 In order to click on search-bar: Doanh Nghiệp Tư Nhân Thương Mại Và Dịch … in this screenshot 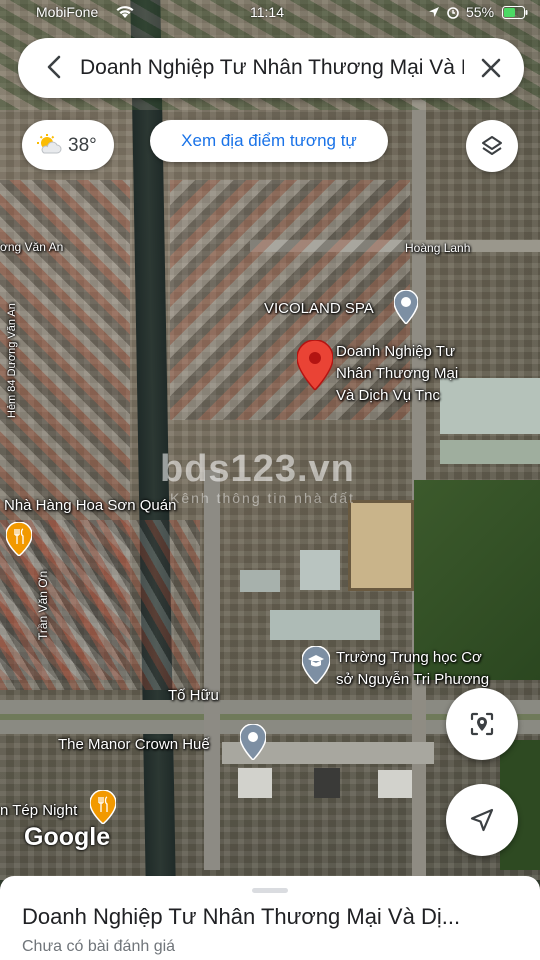, I will do `click(271, 68)`.